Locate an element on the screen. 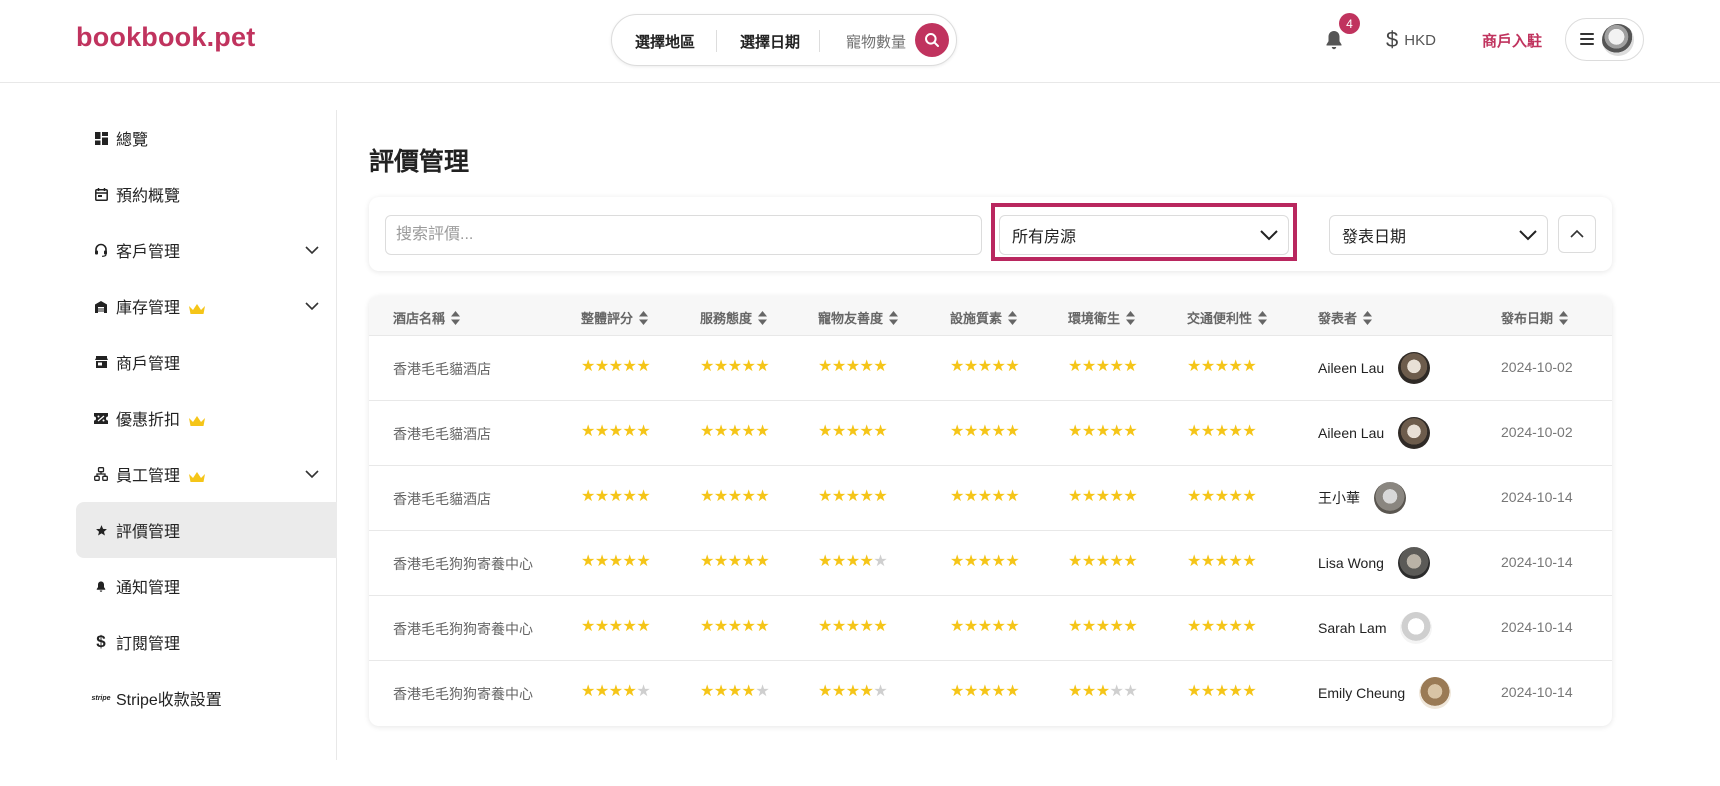 The width and height of the screenshot is (1720, 786). hotel-name: 香港毛毛貓酒店 is located at coordinates (442, 499).